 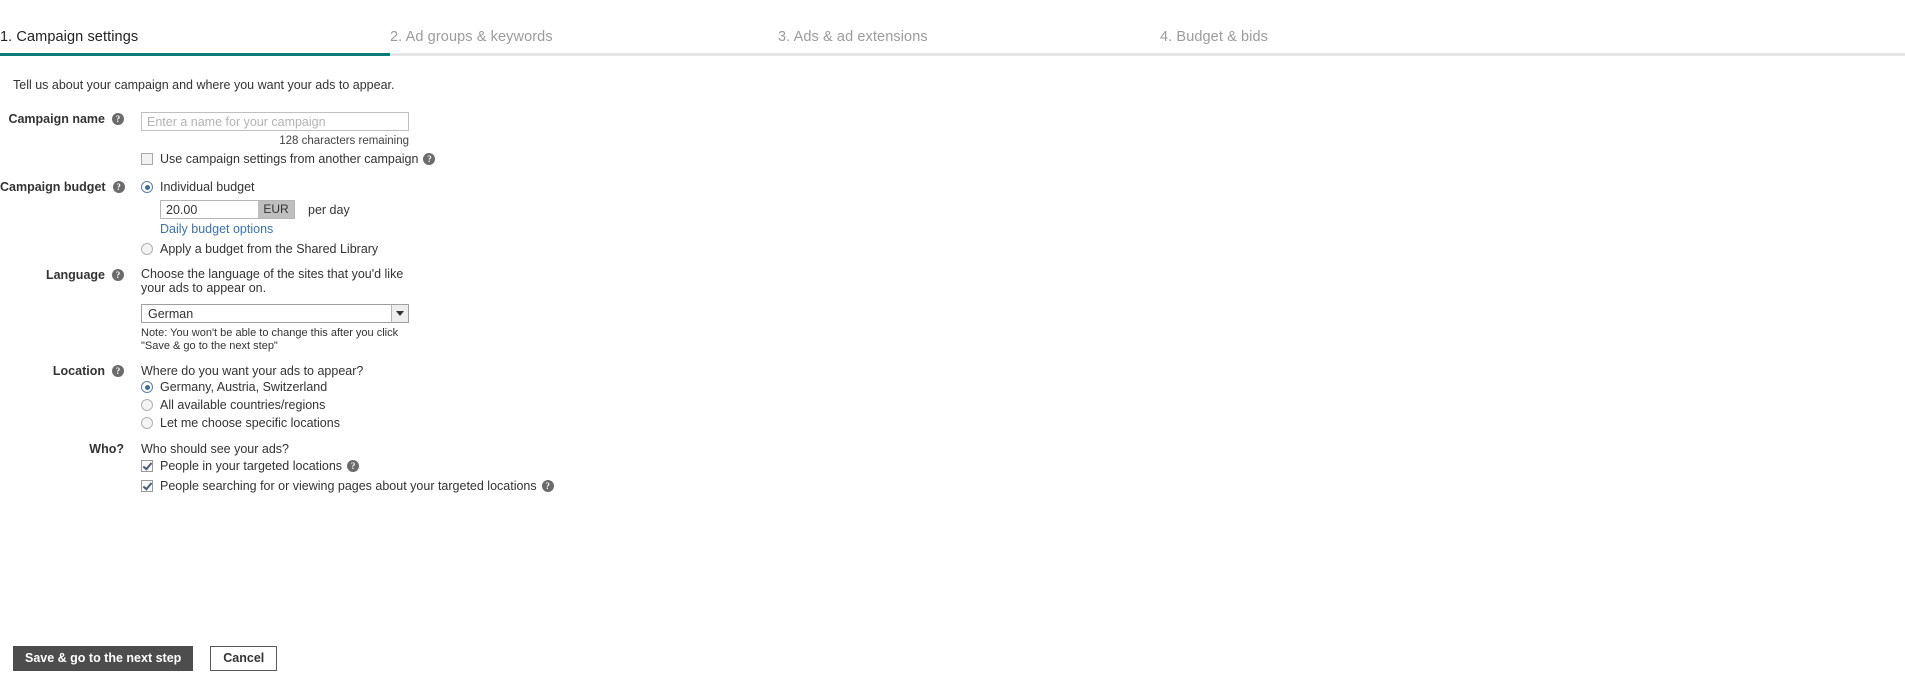 I want to click on location-question: Where do you want your ads to appear?, so click(x=252, y=371).